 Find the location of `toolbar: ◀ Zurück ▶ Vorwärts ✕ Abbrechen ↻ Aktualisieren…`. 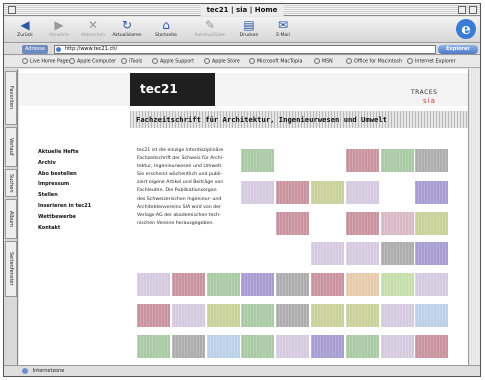

toolbar: ◀ Zurück ▶ Vorwärts ✕ Abbrechen ↻ Aktualisieren… is located at coordinates (242, 30).